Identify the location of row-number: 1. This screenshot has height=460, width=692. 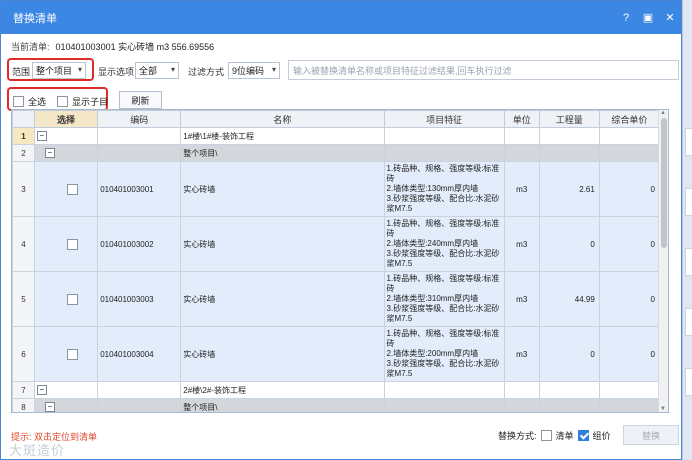
(23, 136).